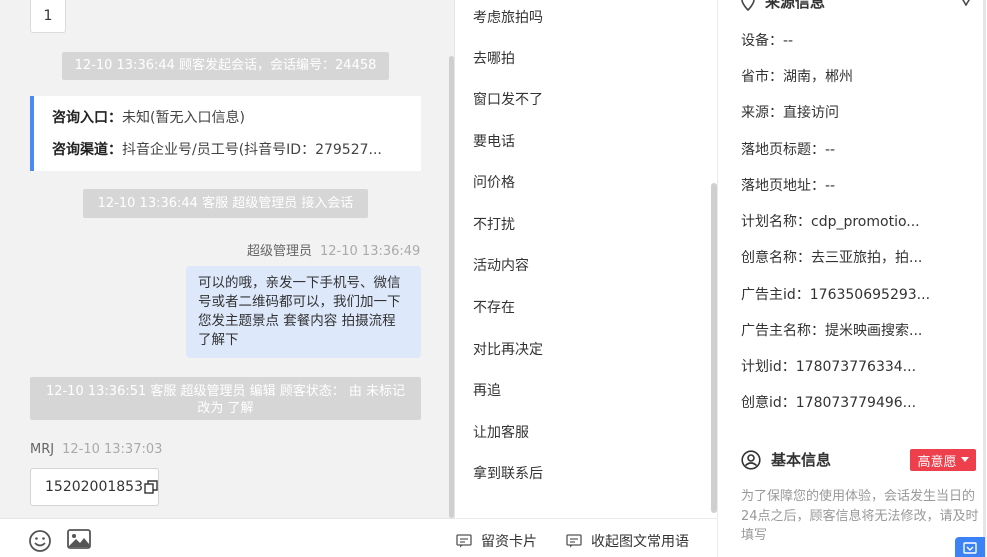  I want to click on basic-info-header: 基本信息, so click(786, 459).